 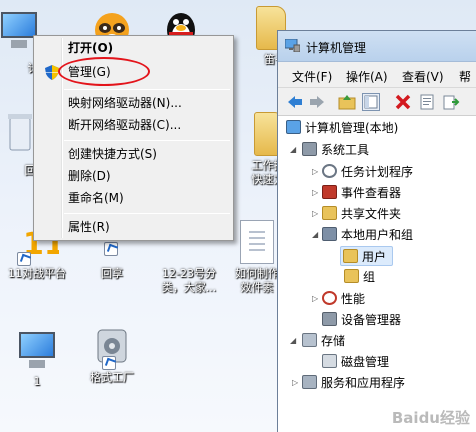 I want to click on tree-node-computer-management-local: 计算机管理(本地), so click(x=342, y=128).